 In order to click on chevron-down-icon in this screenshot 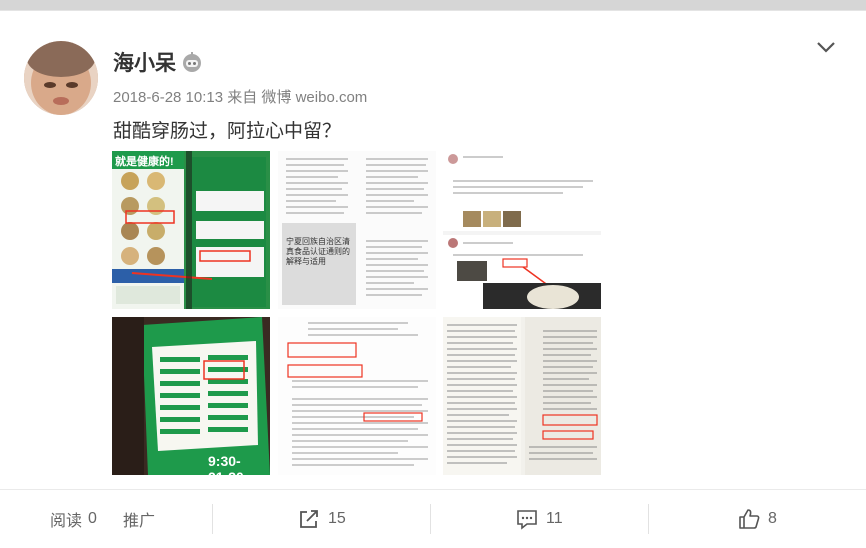, I will do `click(826, 47)`.